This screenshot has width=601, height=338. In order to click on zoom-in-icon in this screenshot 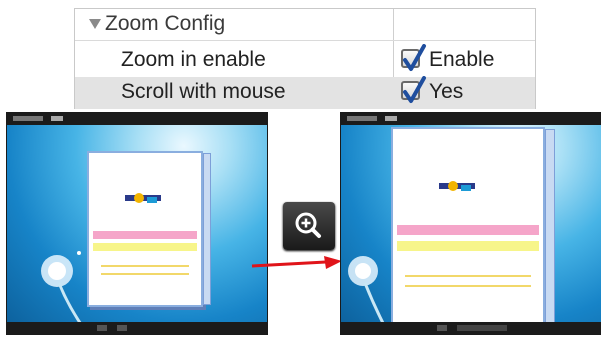, I will do `click(308, 225)`.